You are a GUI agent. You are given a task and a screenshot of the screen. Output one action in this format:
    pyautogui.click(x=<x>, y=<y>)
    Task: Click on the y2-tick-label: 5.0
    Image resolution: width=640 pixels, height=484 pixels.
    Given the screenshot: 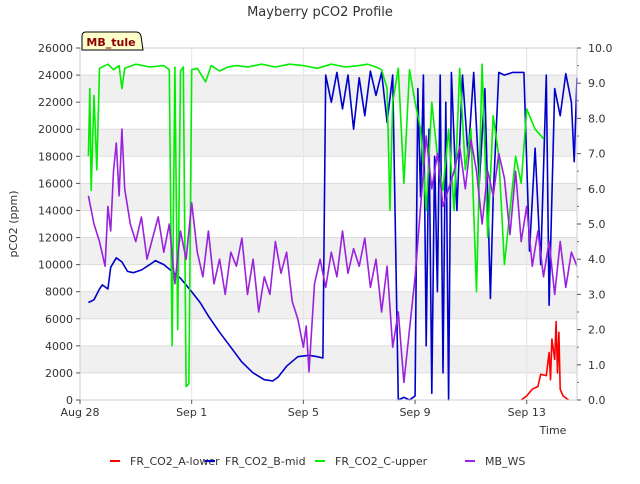 What is the action you would take?
    pyautogui.click(x=597, y=224)
    